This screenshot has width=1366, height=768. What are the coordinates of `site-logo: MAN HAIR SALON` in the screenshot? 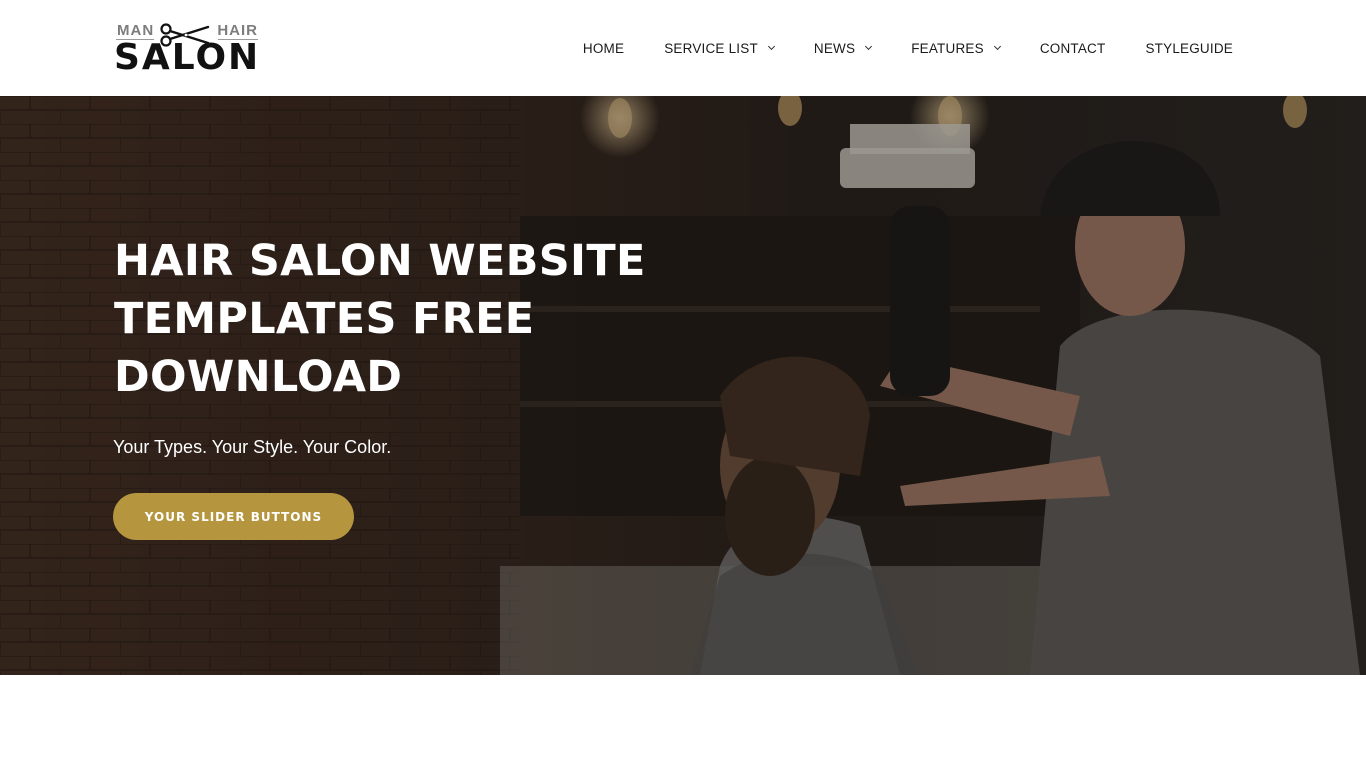 It's located at (187, 49).